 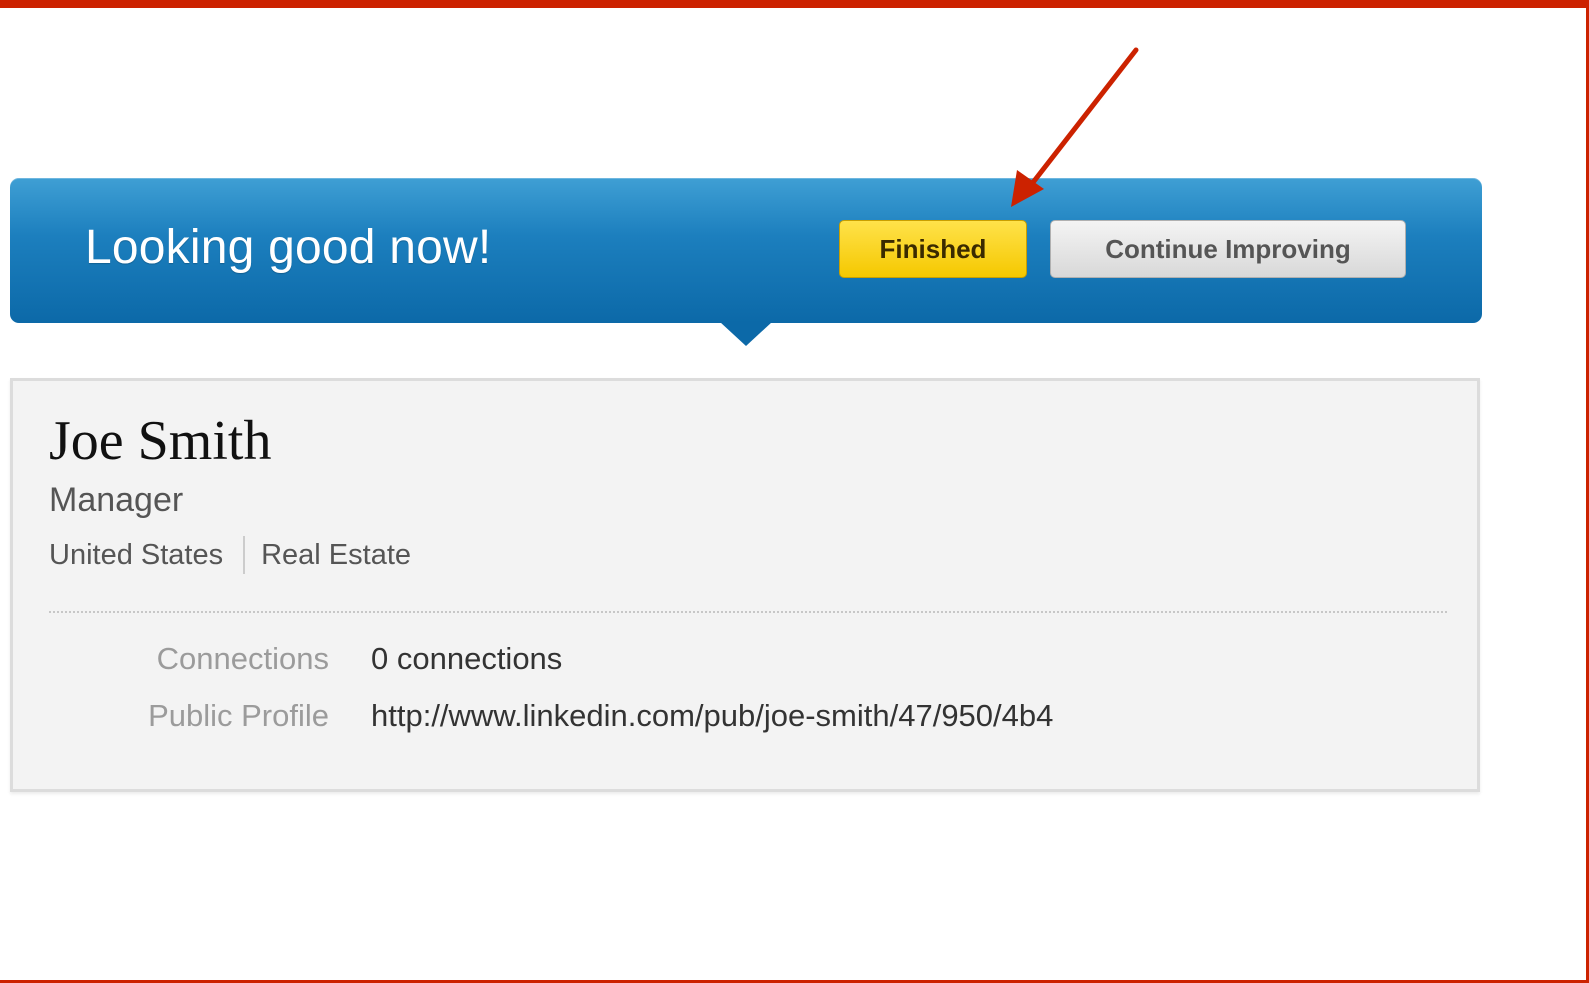 I want to click on meta-separator, so click(x=244, y=555).